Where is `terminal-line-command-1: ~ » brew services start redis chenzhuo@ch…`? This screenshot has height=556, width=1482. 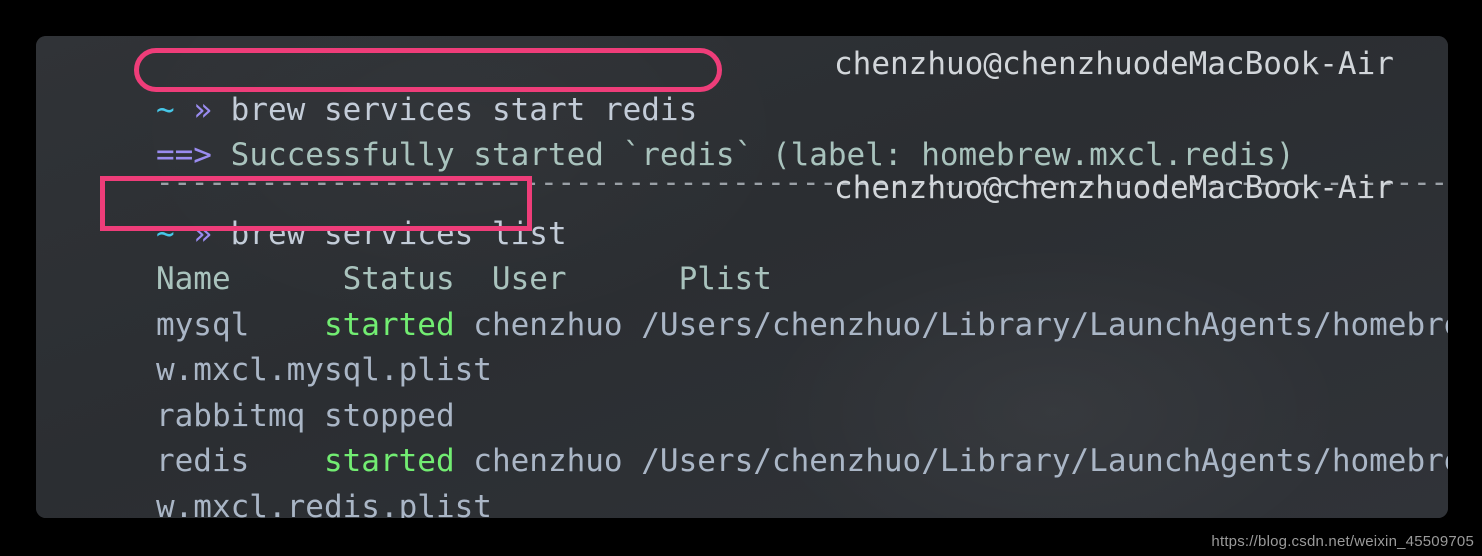 terminal-line-command-1: ~ » brew services start redis chenzhuo@ch… is located at coordinates (746, 85).